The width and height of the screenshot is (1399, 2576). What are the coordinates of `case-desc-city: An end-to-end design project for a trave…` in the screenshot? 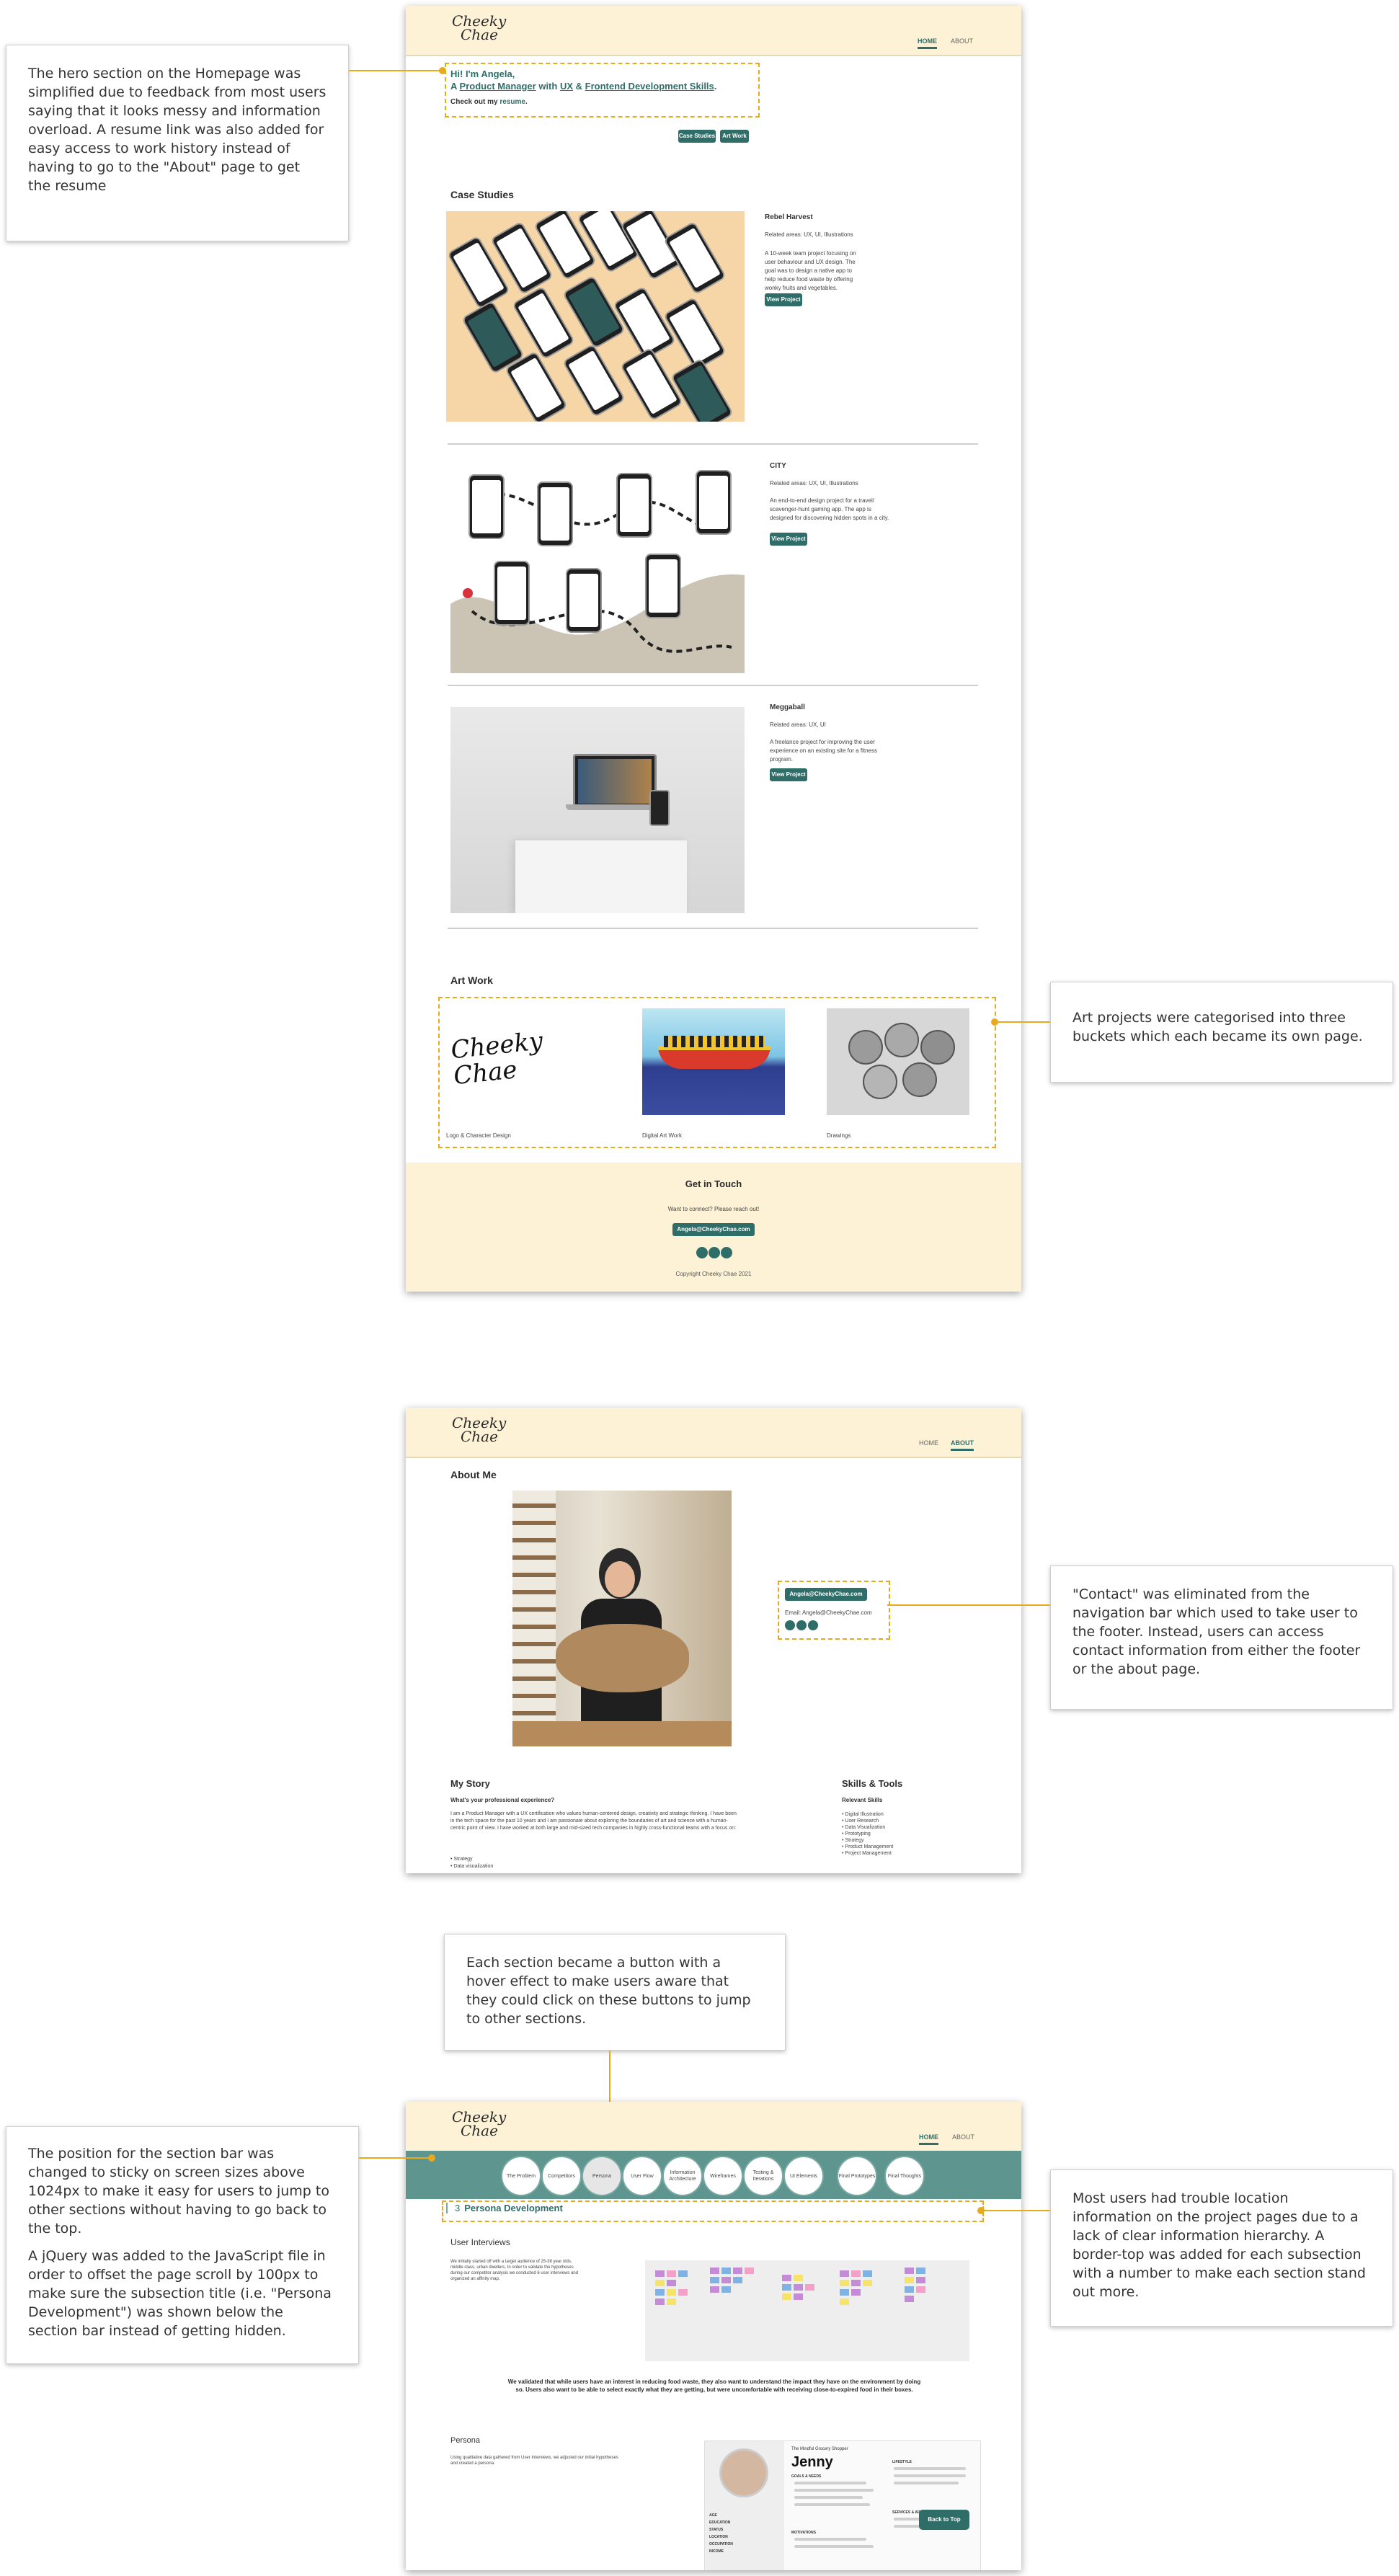 It's located at (829, 509).